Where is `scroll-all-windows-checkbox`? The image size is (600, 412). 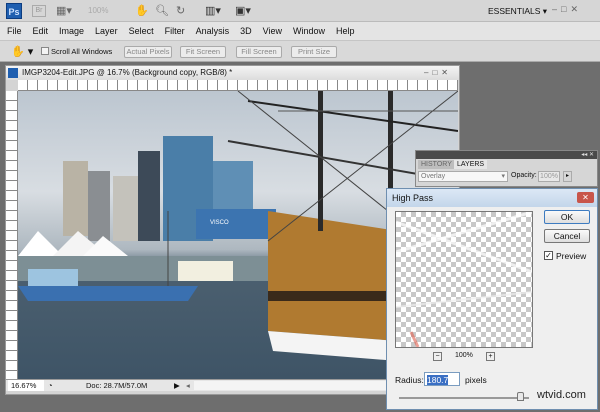
scroll-all-windows-checkbox is located at coordinates (45, 51).